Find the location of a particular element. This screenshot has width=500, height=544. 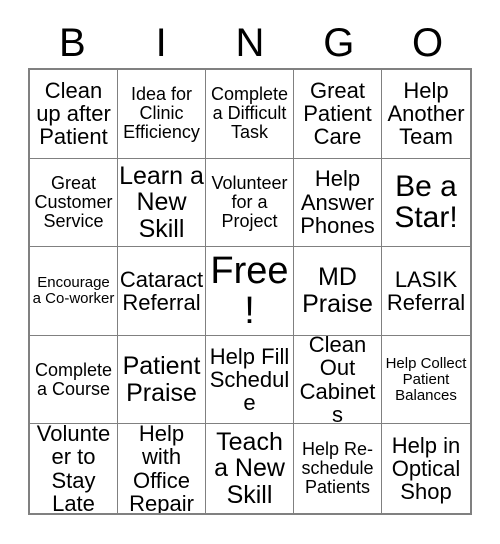

bingo-cell-label: Free! is located at coordinates (249, 290).